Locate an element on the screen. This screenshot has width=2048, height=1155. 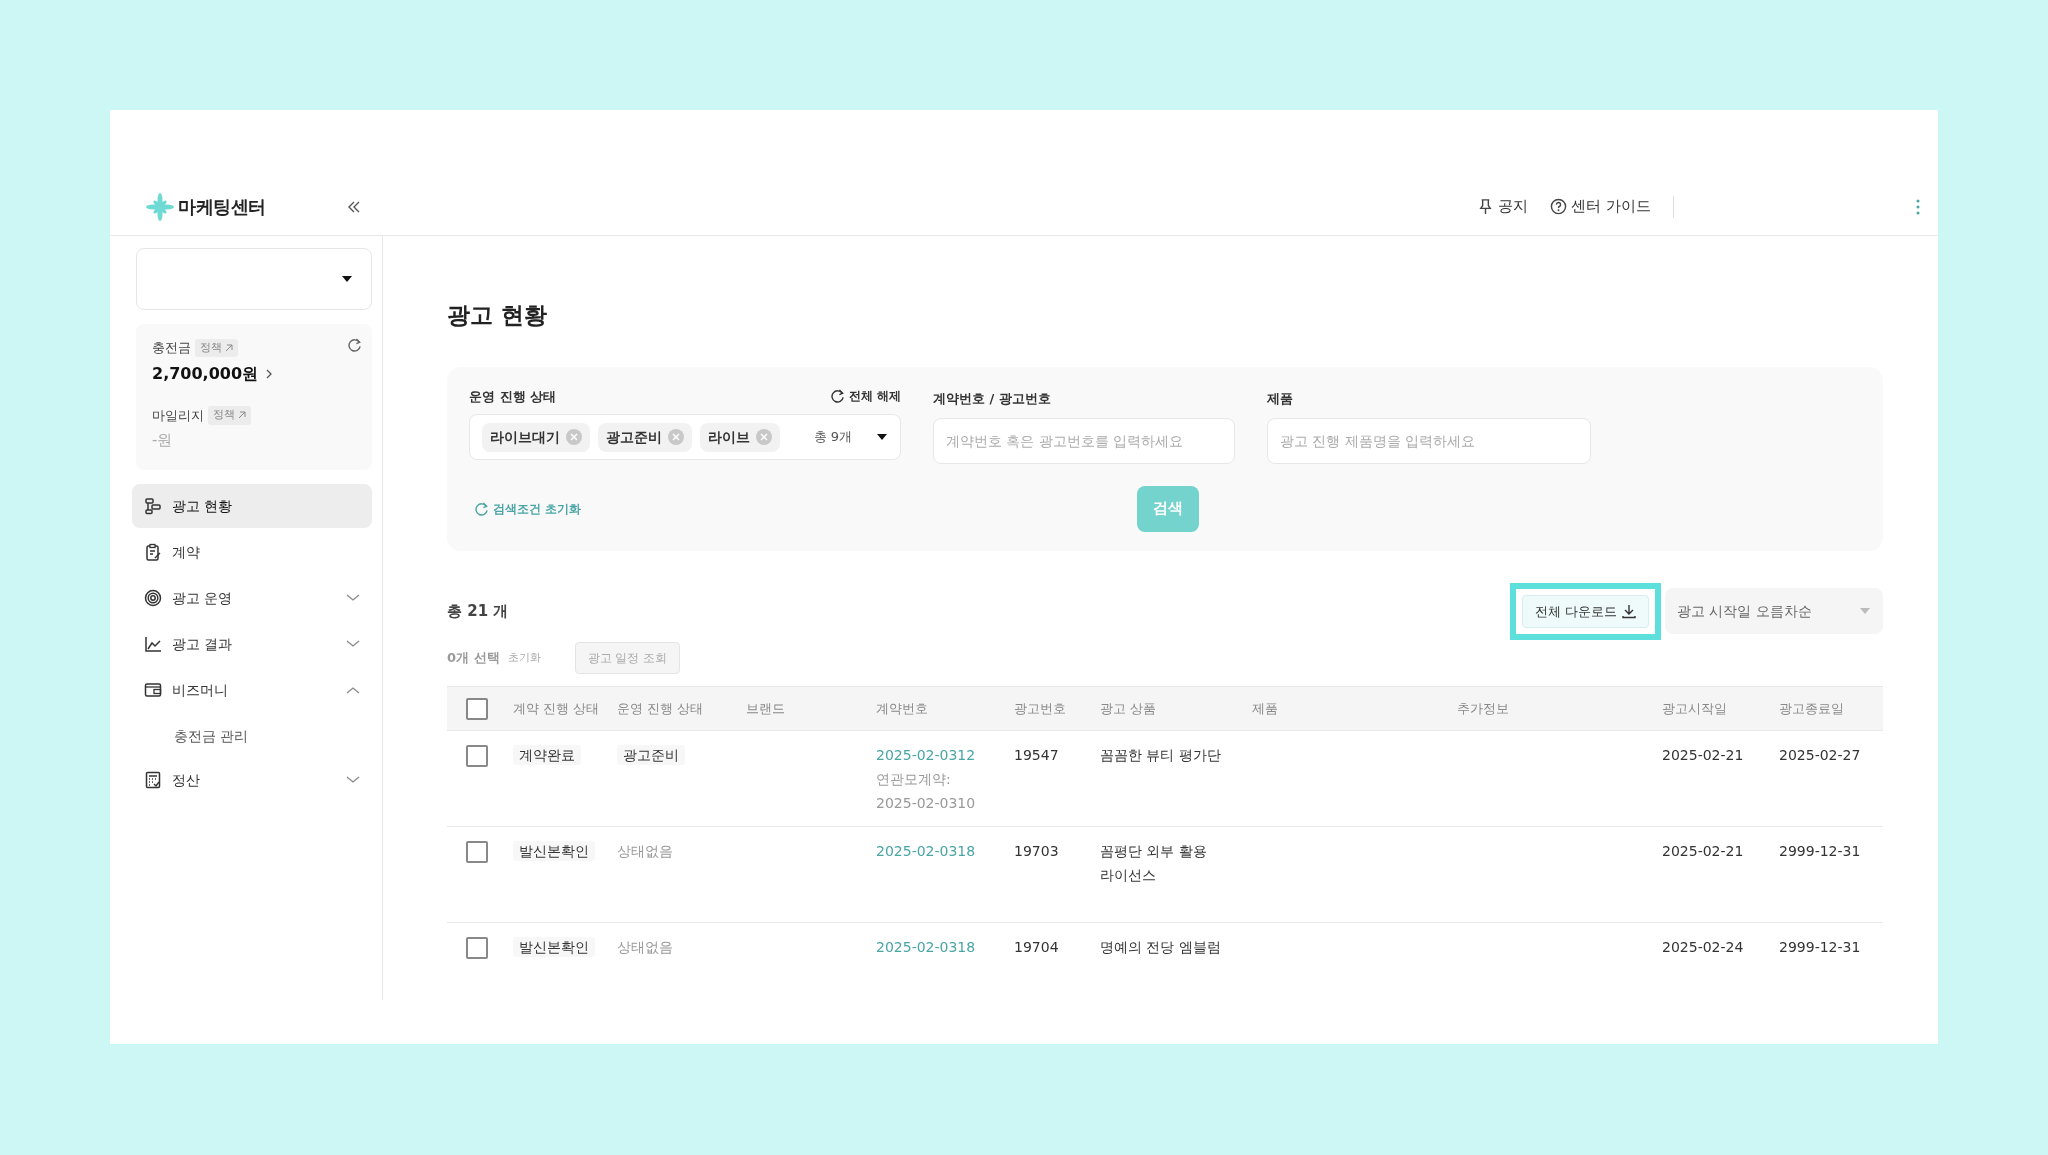
column-header: 광고번호 is located at coordinates (1040, 708).